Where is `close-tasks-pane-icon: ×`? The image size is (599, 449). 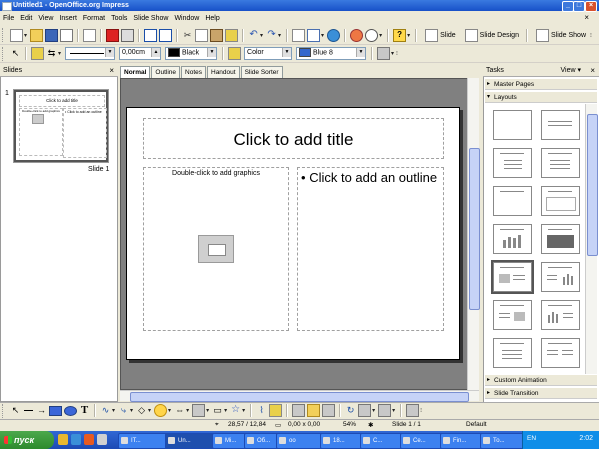
close-tasks-pane-icon: × is located at coordinates (592, 70).